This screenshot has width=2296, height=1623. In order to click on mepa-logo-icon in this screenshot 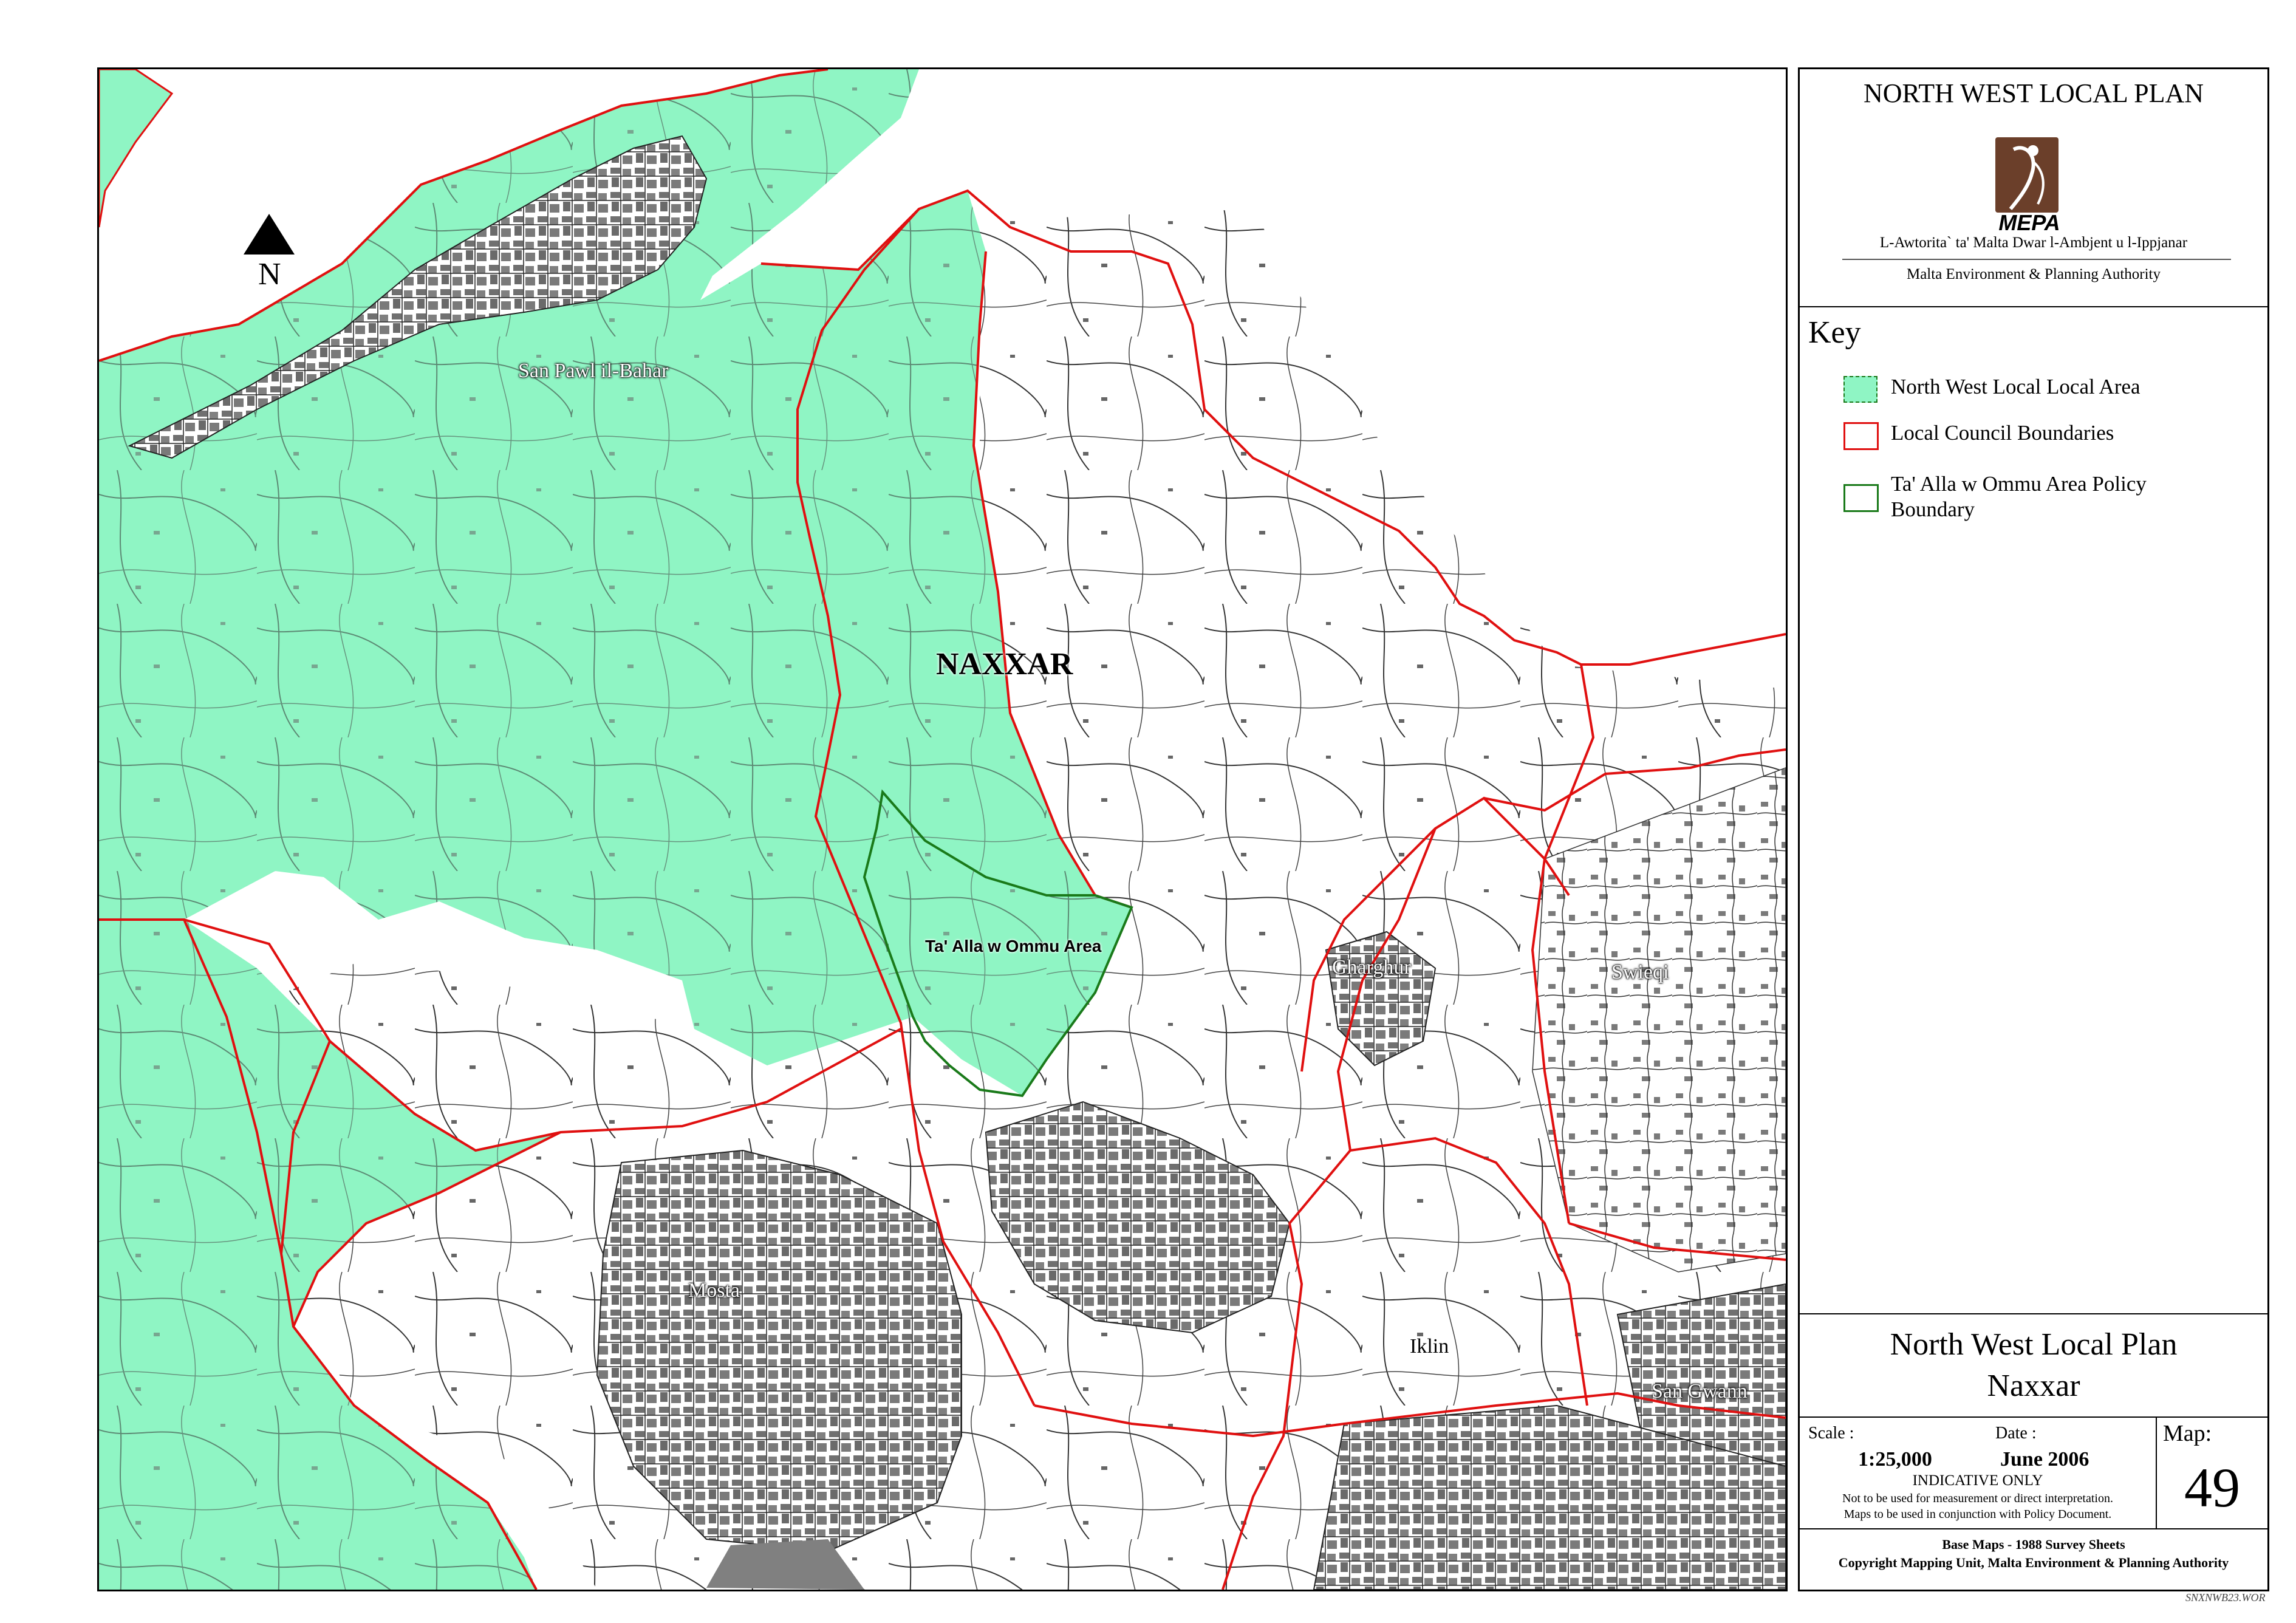, I will do `click(2027, 175)`.